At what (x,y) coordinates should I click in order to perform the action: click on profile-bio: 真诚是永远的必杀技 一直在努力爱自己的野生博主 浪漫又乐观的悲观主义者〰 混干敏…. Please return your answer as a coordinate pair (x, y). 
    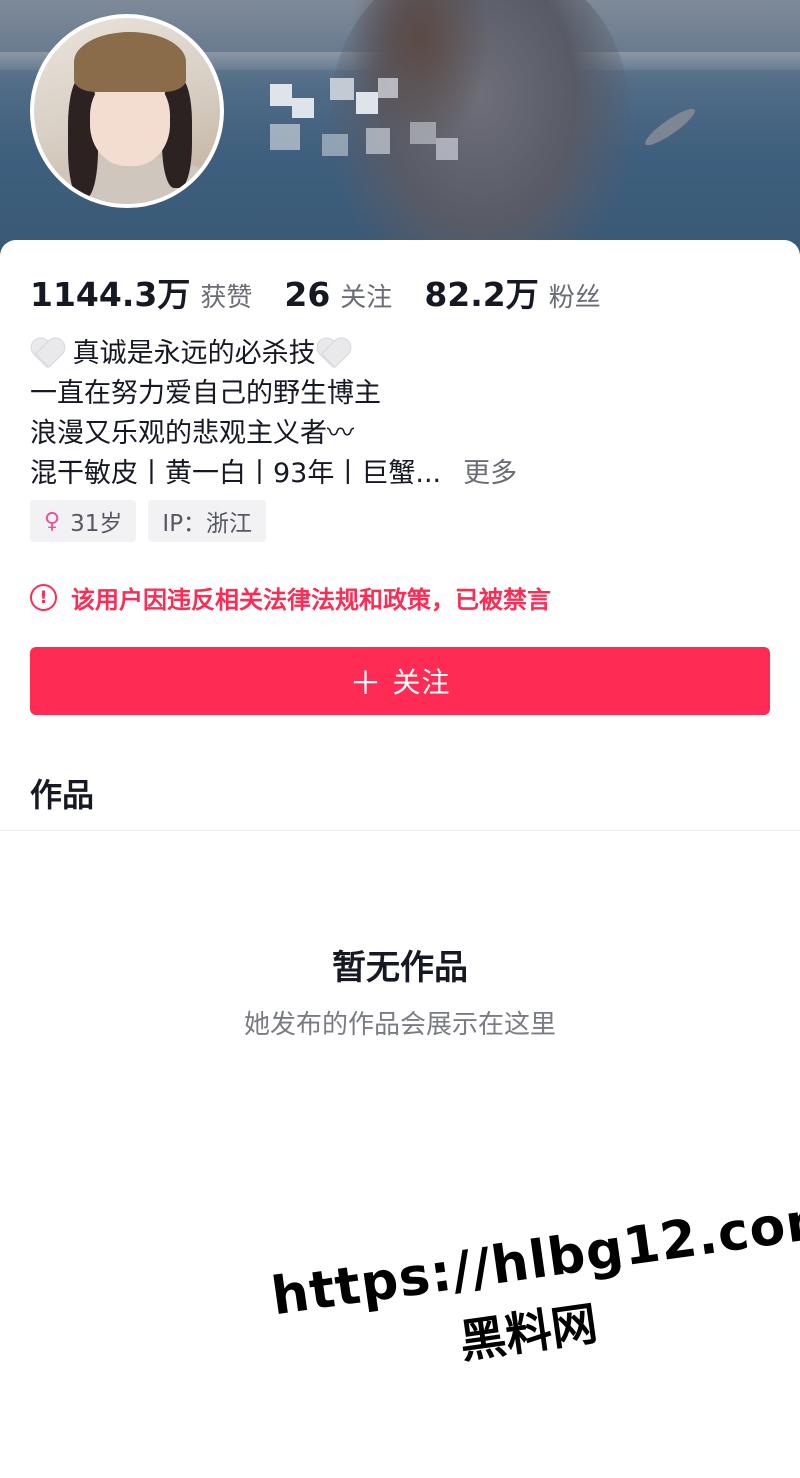
    Looking at the image, I should click on (400, 414).